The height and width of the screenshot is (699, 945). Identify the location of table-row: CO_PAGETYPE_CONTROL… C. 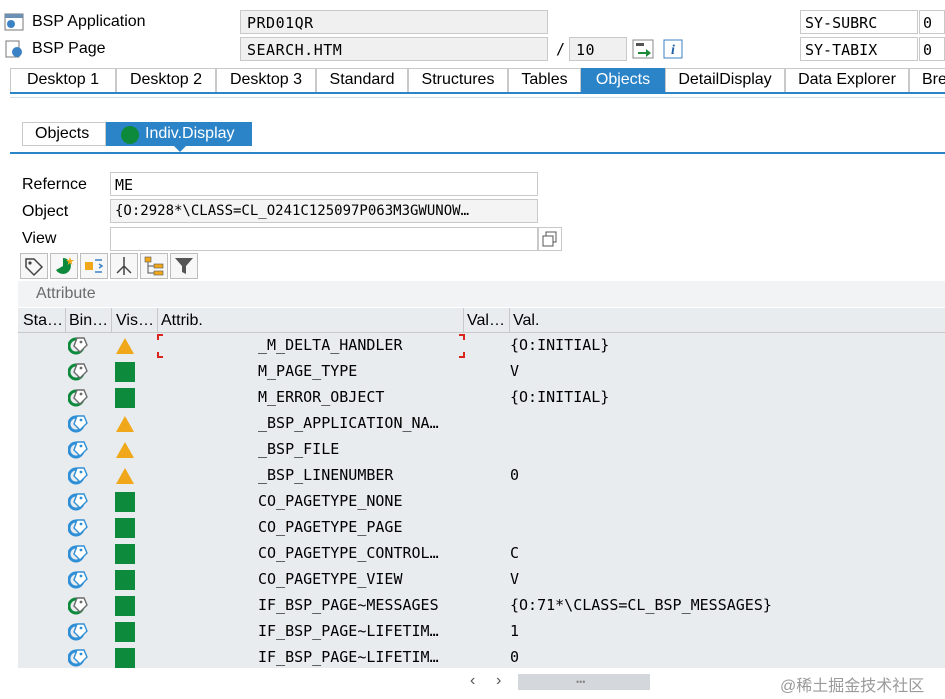
(481, 554).